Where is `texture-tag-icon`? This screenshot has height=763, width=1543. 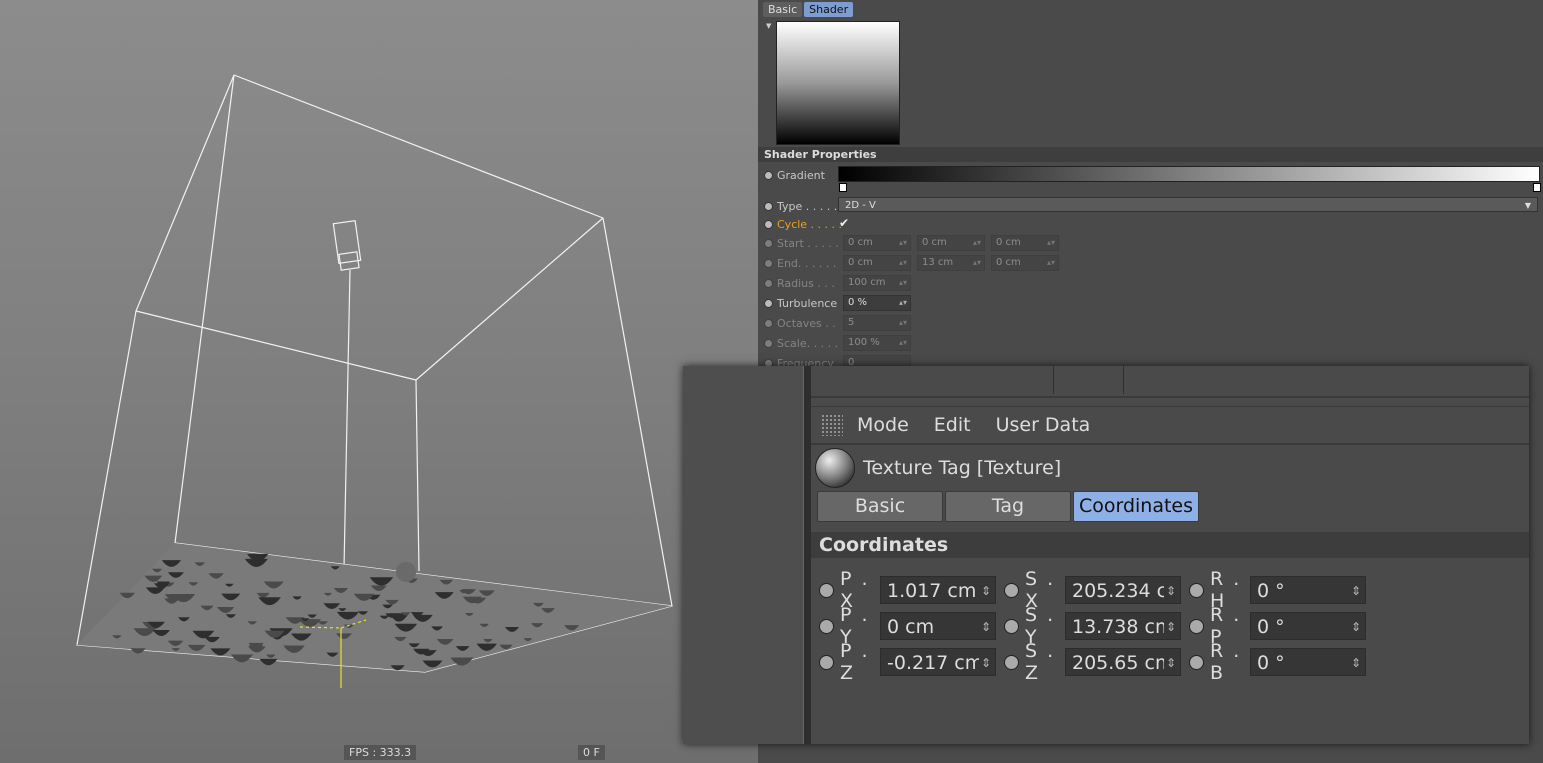 texture-tag-icon is located at coordinates (835, 468).